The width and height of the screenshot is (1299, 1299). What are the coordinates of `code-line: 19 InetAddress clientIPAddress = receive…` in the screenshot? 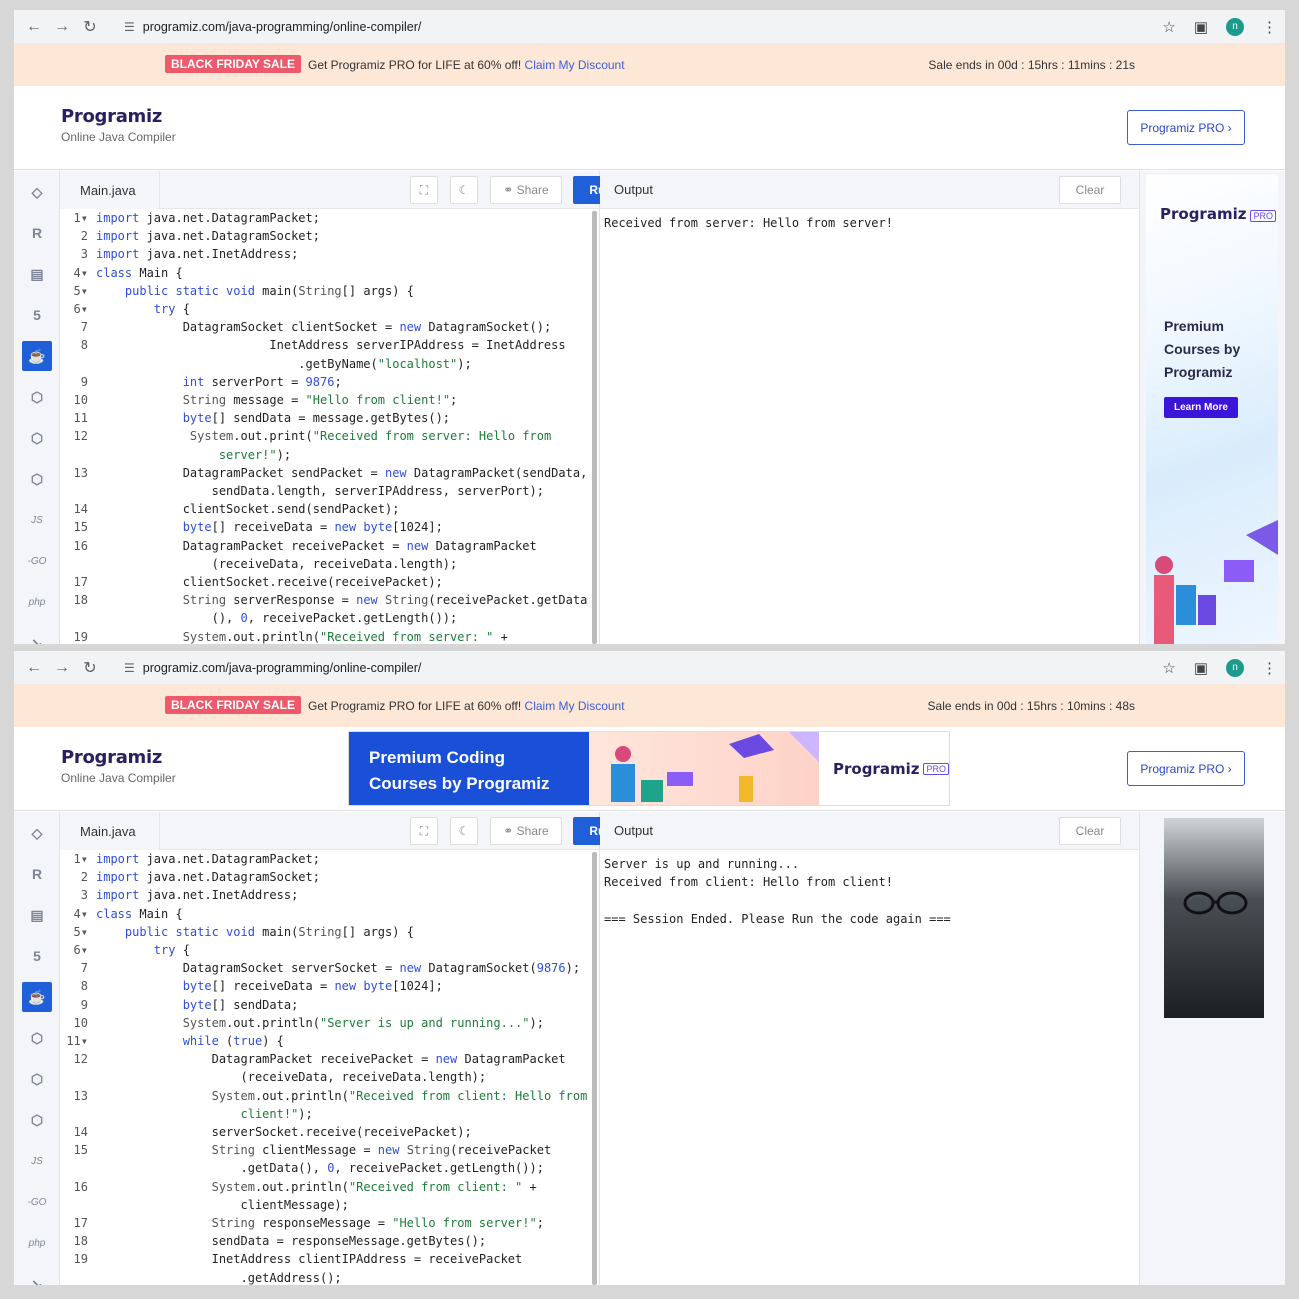 It's located at (326, 1259).